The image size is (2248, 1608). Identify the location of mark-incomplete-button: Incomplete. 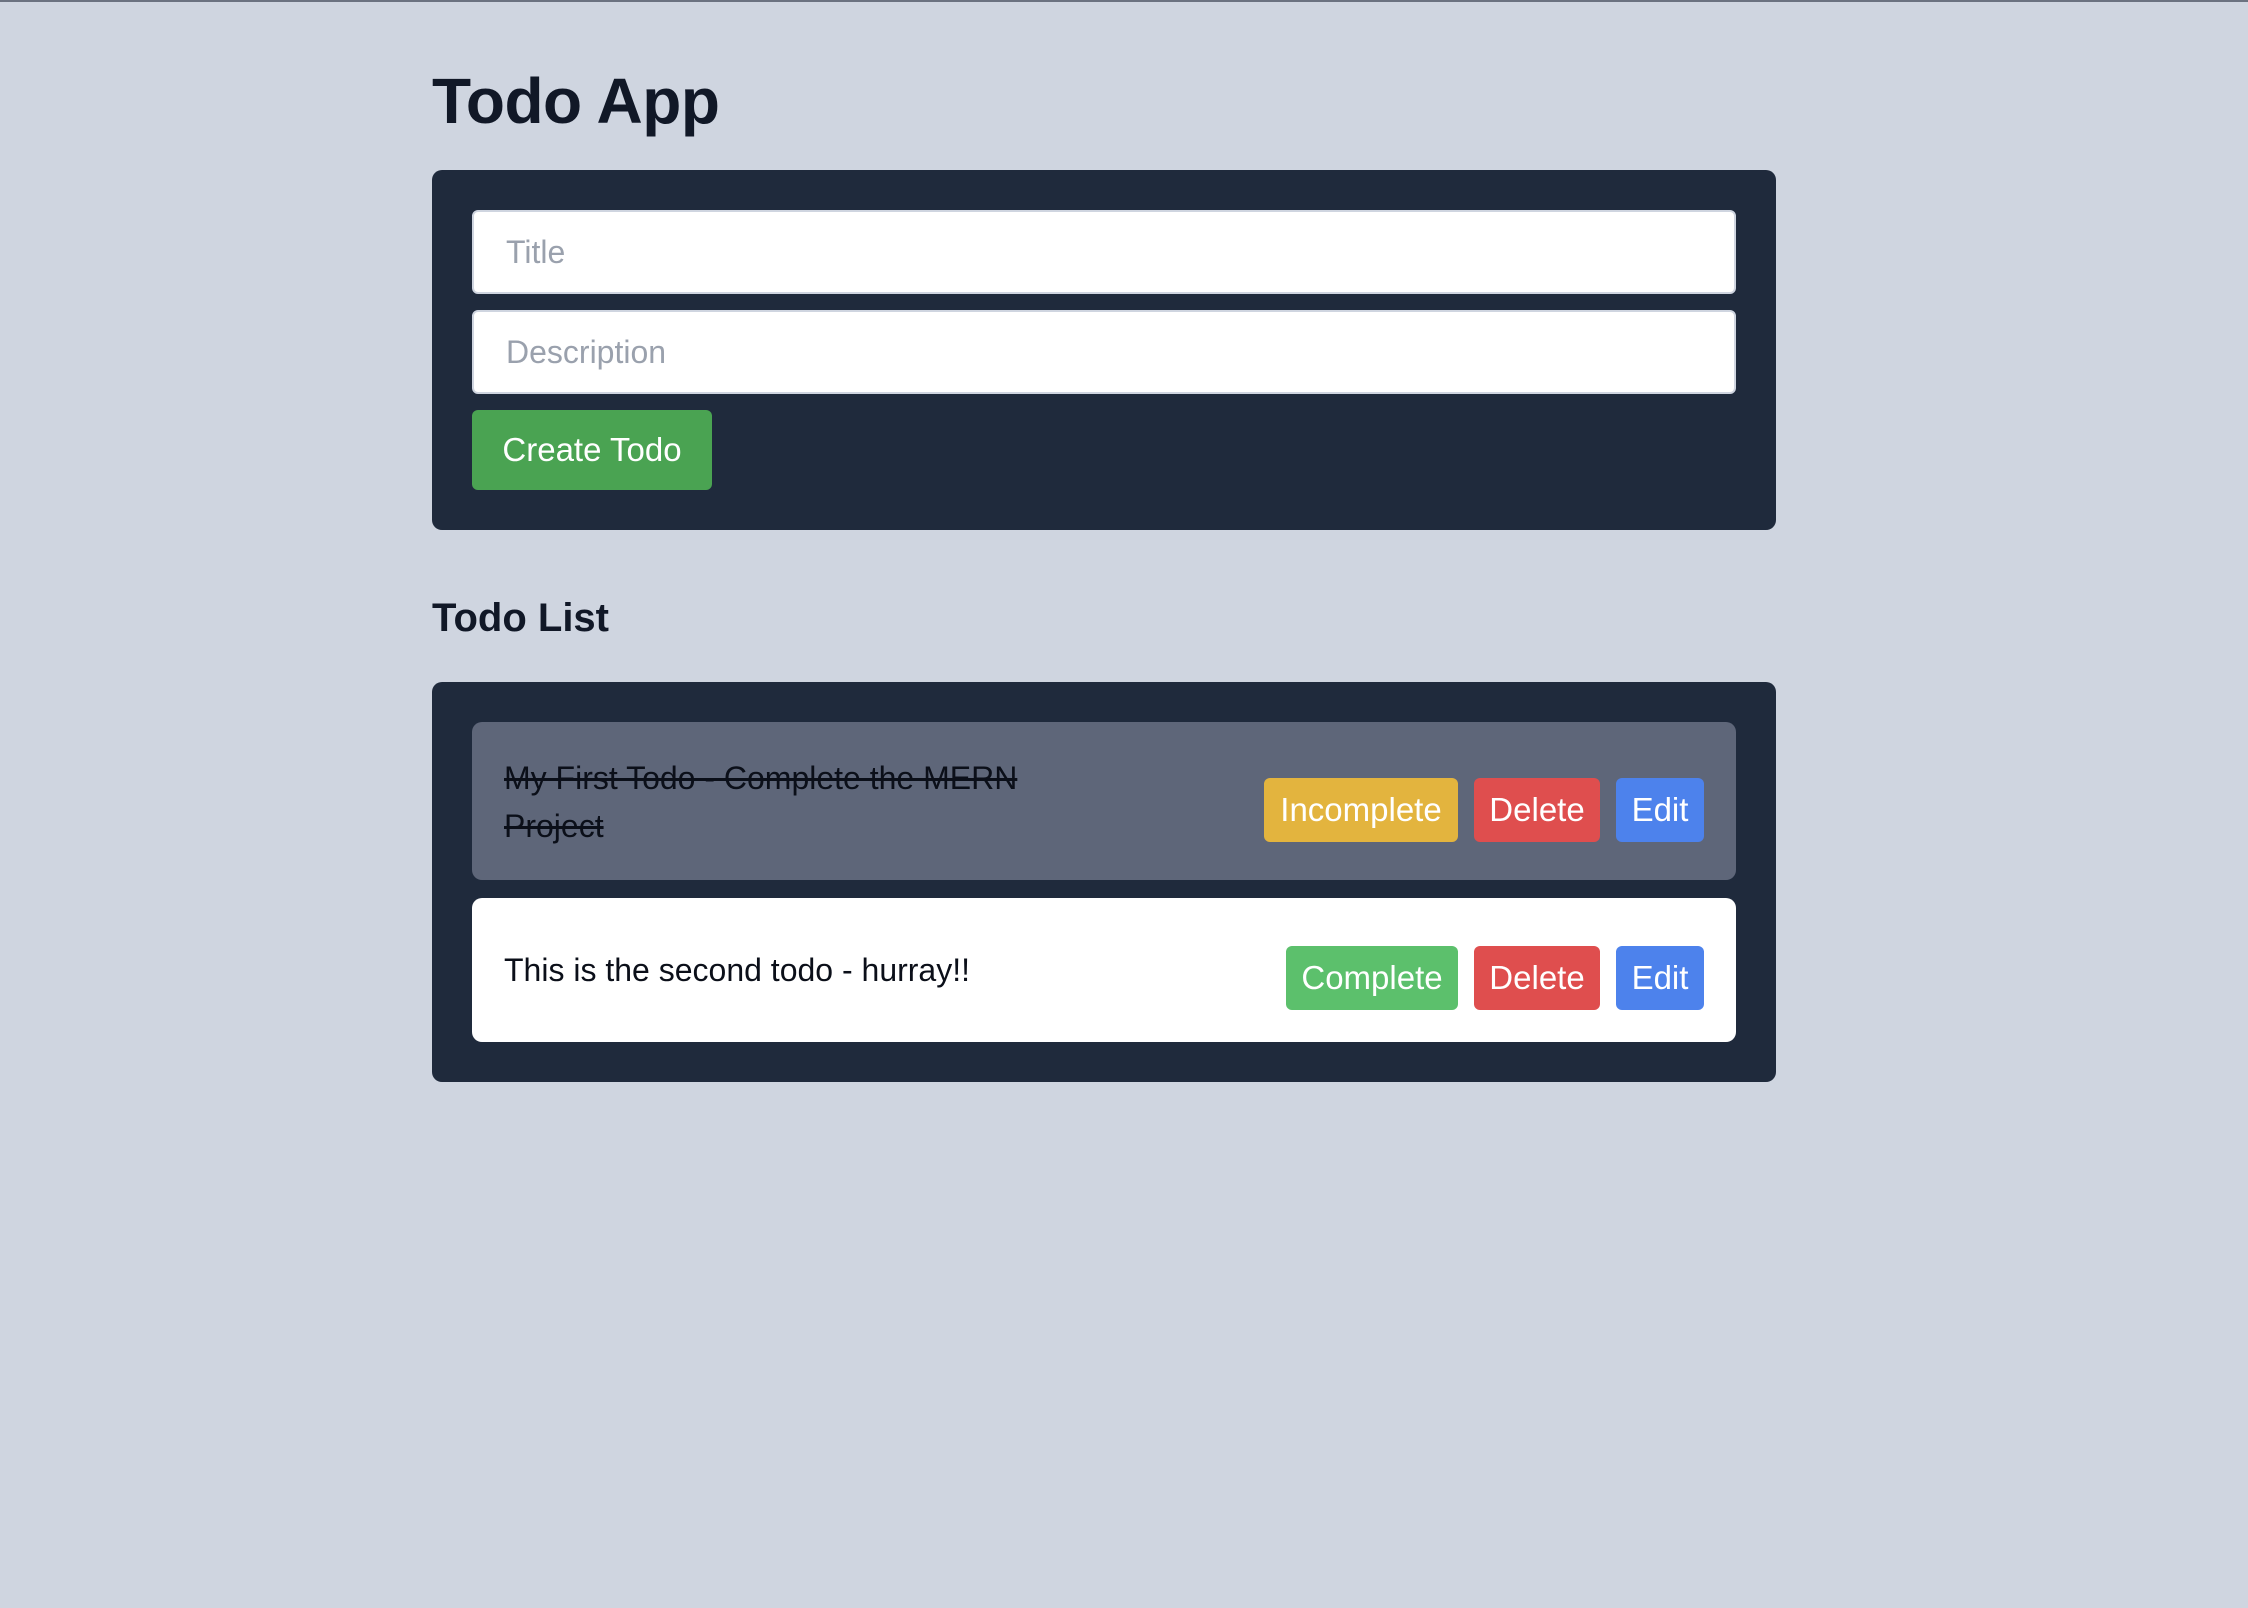
(1361, 810).